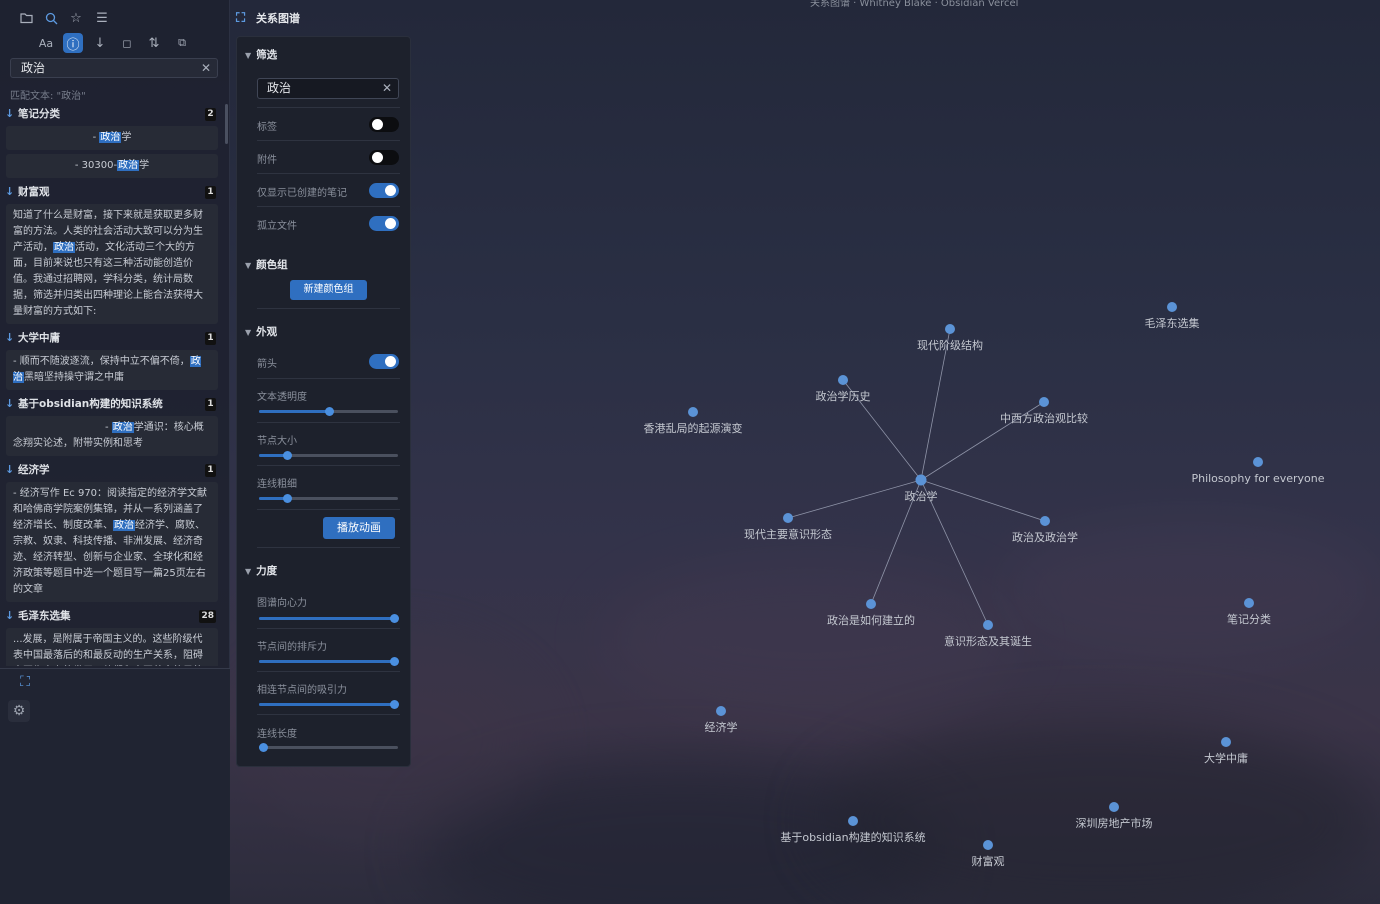  What do you see at coordinates (1172, 316) in the screenshot?
I see `graph-node: 毛泽东选集` at bounding box center [1172, 316].